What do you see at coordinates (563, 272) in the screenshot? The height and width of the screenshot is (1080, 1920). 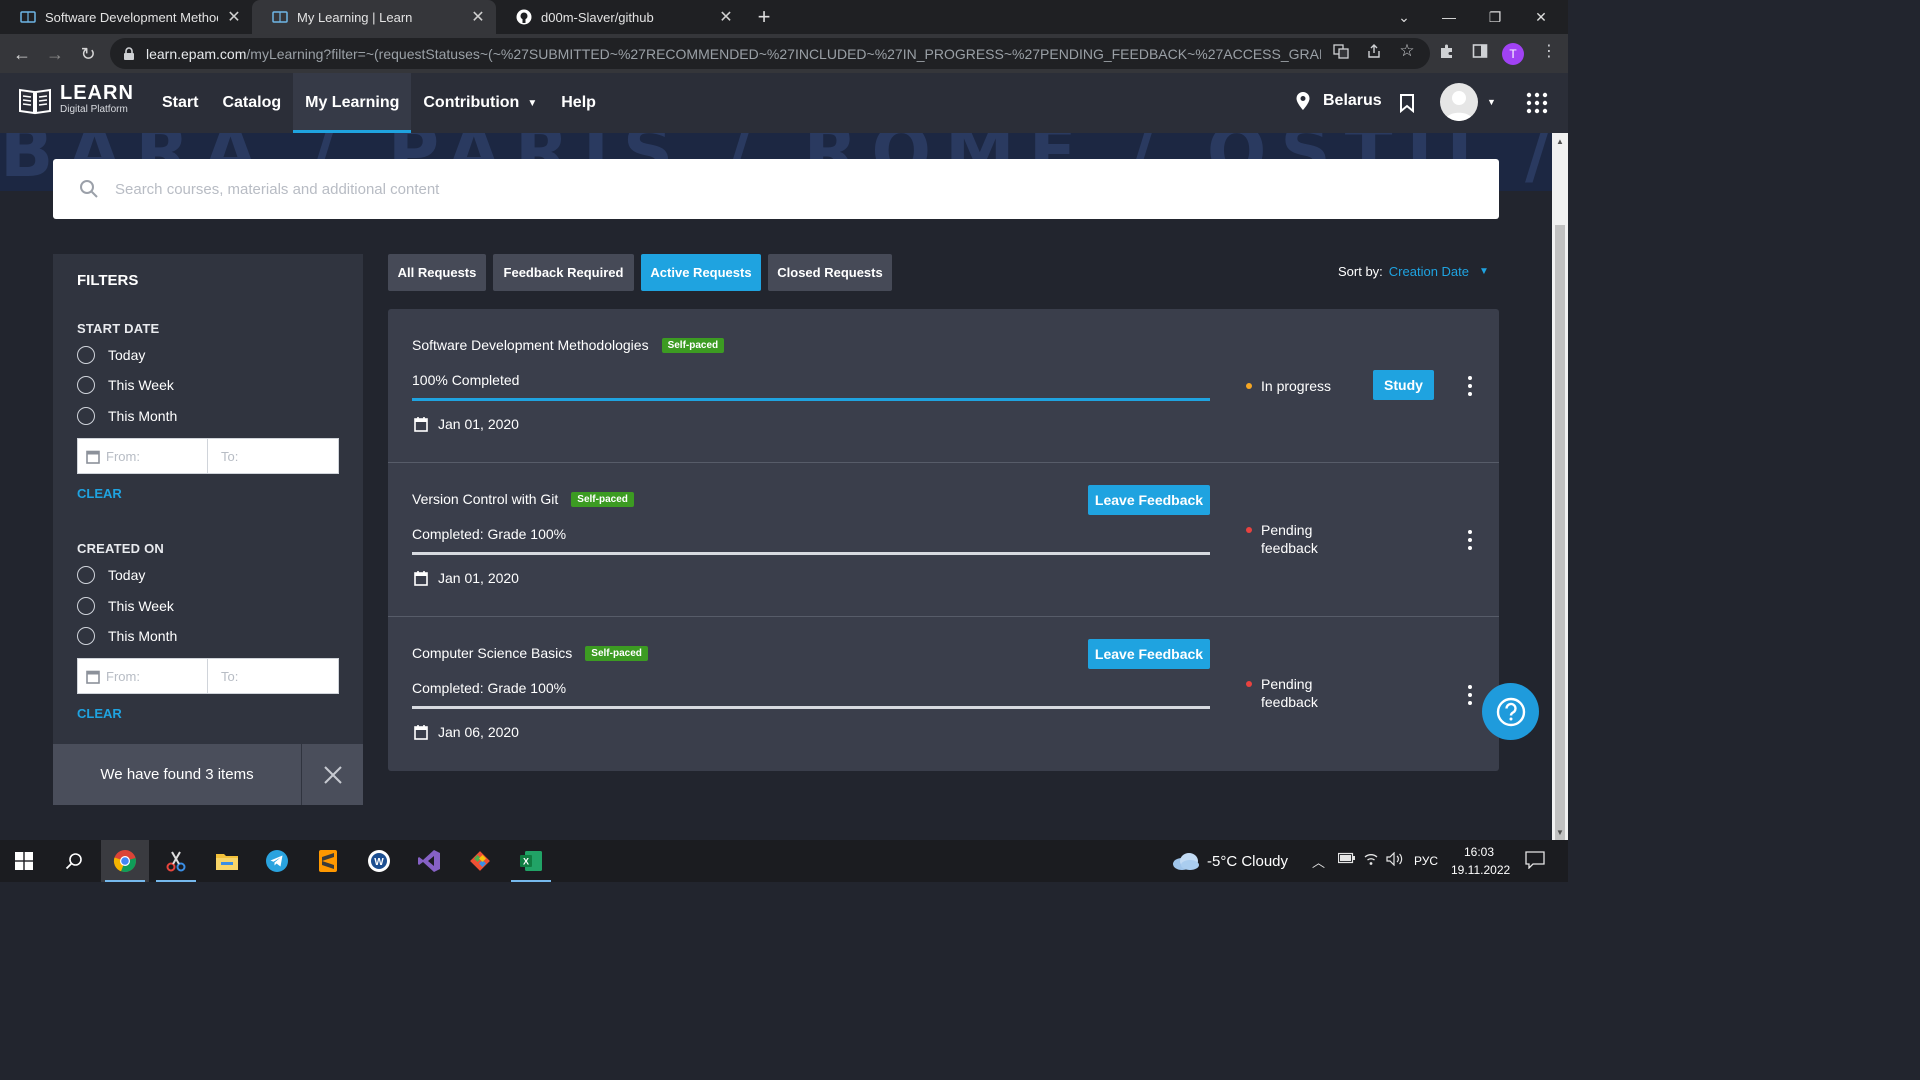 I see `tab-feedback-required: Feedback Required` at bounding box center [563, 272].